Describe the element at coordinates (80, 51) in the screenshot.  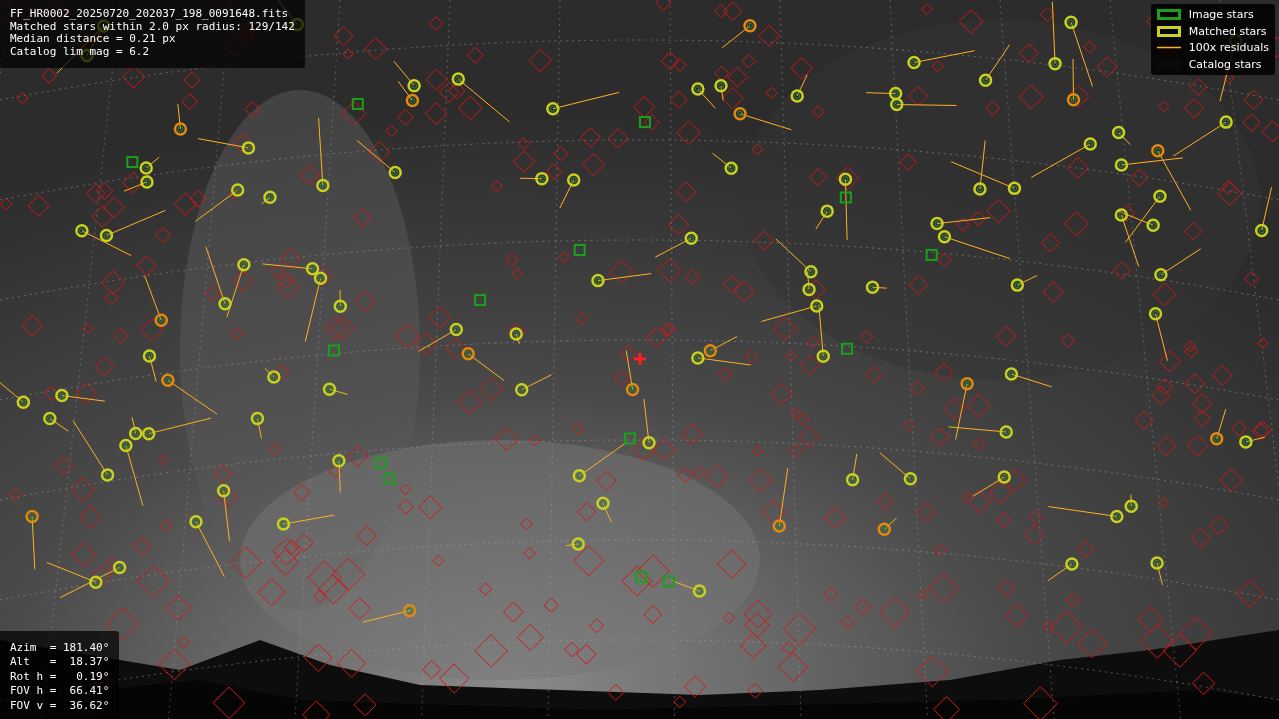
I see `info-text: Catalog lim mag = 6.2` at that location.